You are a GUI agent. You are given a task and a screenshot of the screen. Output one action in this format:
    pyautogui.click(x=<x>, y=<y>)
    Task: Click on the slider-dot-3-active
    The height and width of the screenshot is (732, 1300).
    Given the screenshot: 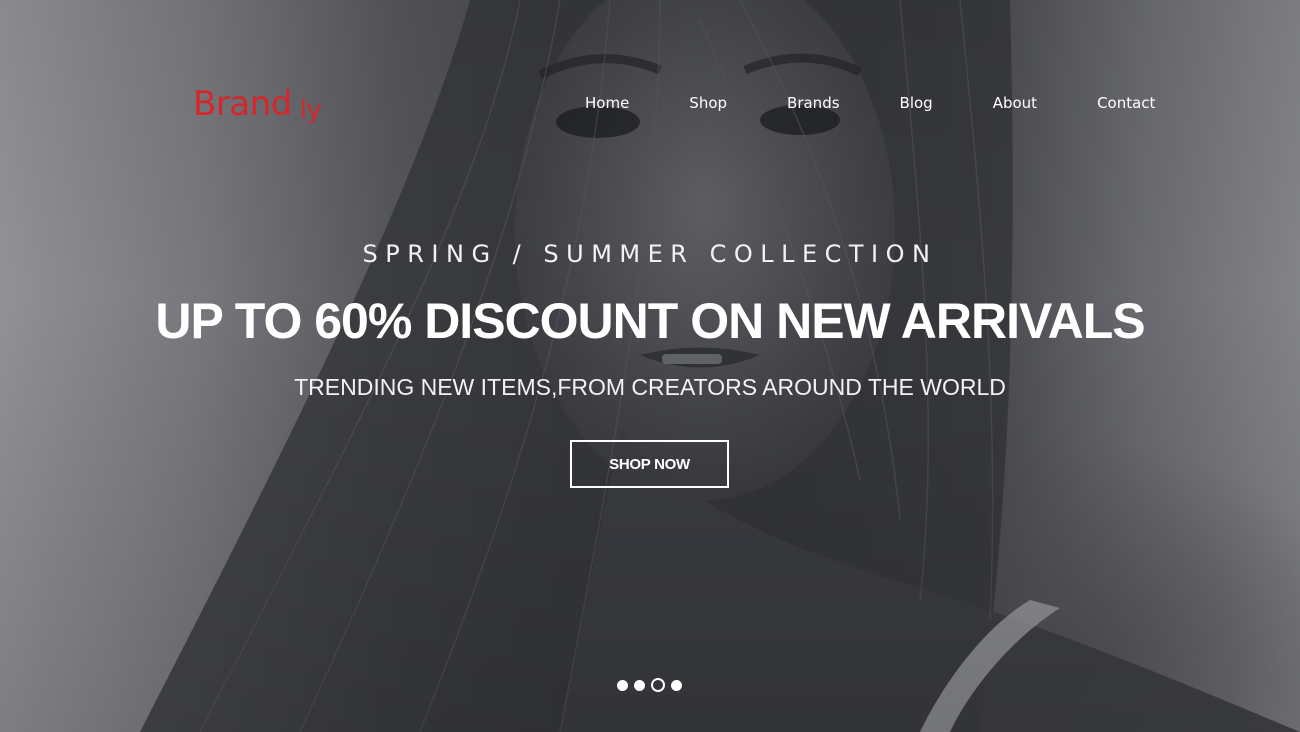 What is the action you would take?
    pyautogui.click(x=658, y=685)
    